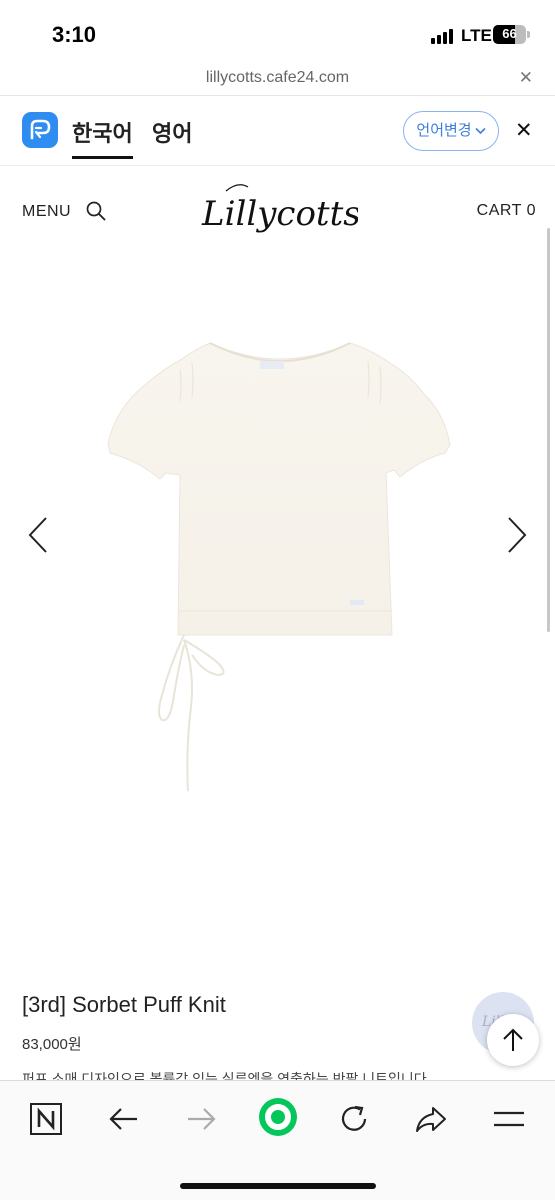 The image size is (555, 1200). I want to click on status-bar: 3:10 LTE 66, so click(277, 32).